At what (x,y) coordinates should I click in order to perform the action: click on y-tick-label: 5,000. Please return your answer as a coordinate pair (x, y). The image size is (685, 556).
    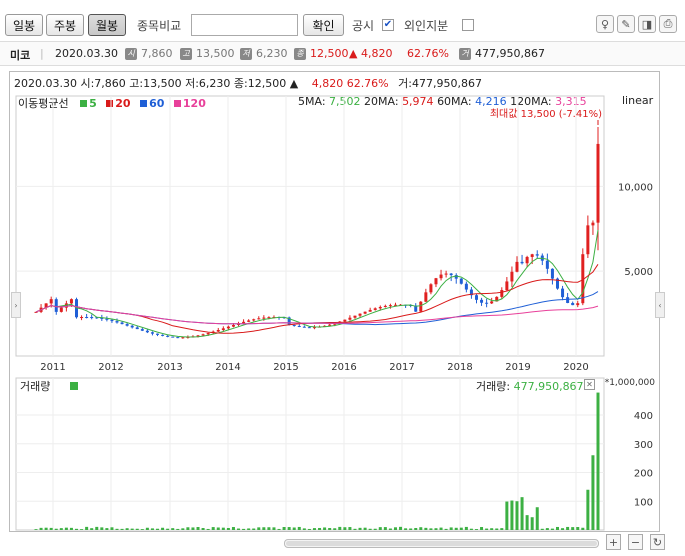
    Looking at the image, I should click on (638, 272).